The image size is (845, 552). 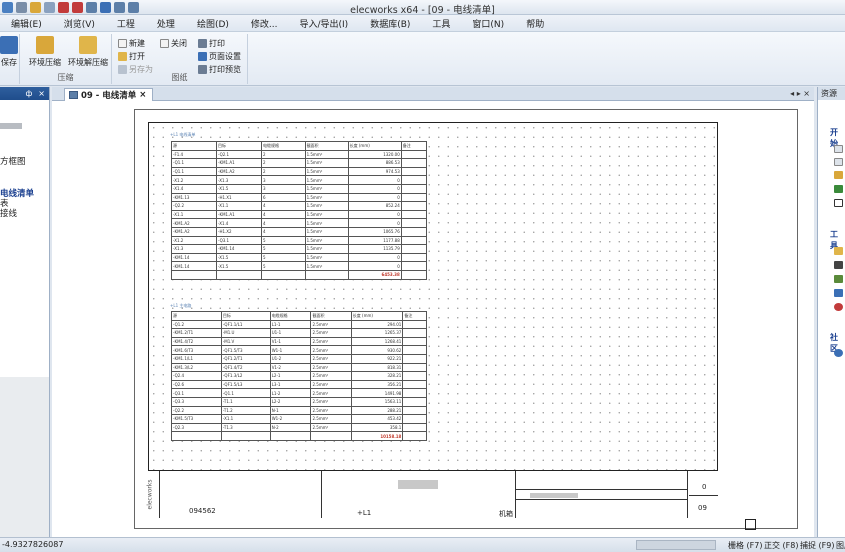 I want to click on table-row: -KM1.1/L1 -QF1.2/T1 U1-2 2.5mm² 922.21, so click(x=299, y=358).